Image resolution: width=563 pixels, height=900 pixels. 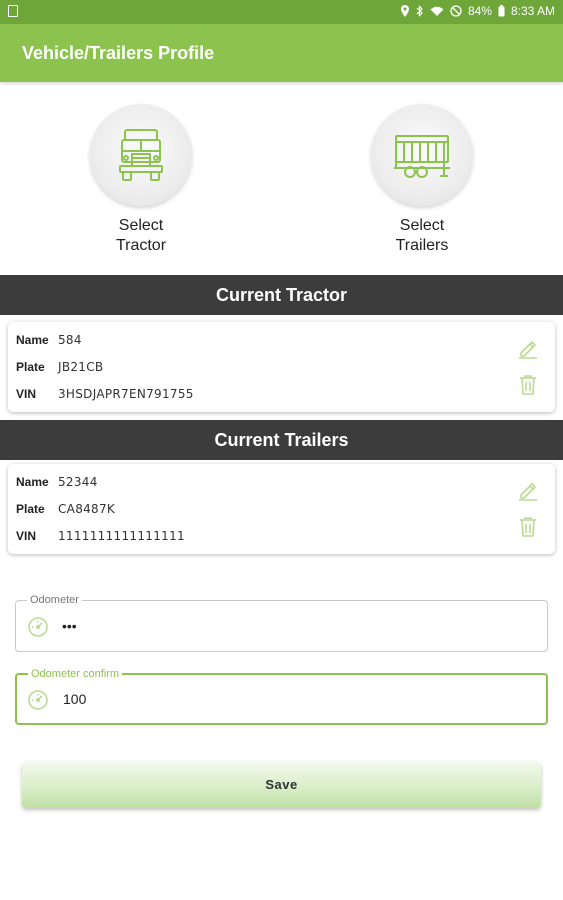 What do you see at coordinates (281, 295) in the screenshot?
I see `current-tractor-header: Current Tractor` at bounding box center [281, 295].